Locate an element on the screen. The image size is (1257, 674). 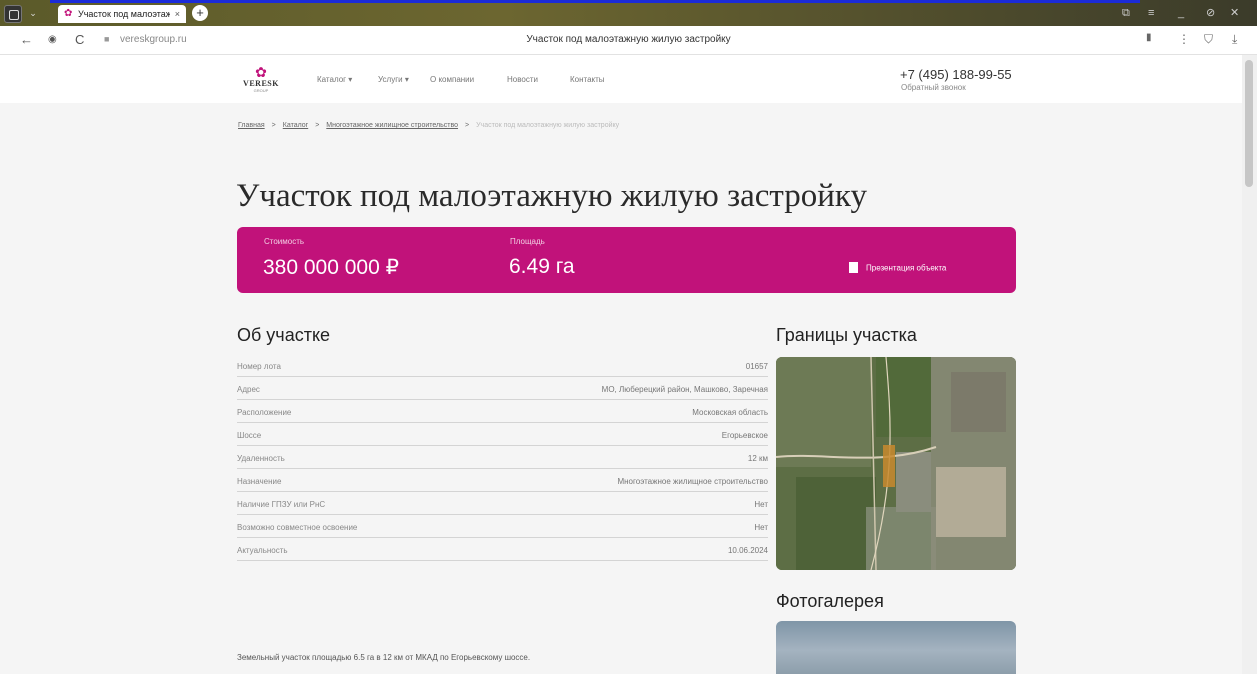
detail-key: Шоссе is located at coordinates (249, 435).